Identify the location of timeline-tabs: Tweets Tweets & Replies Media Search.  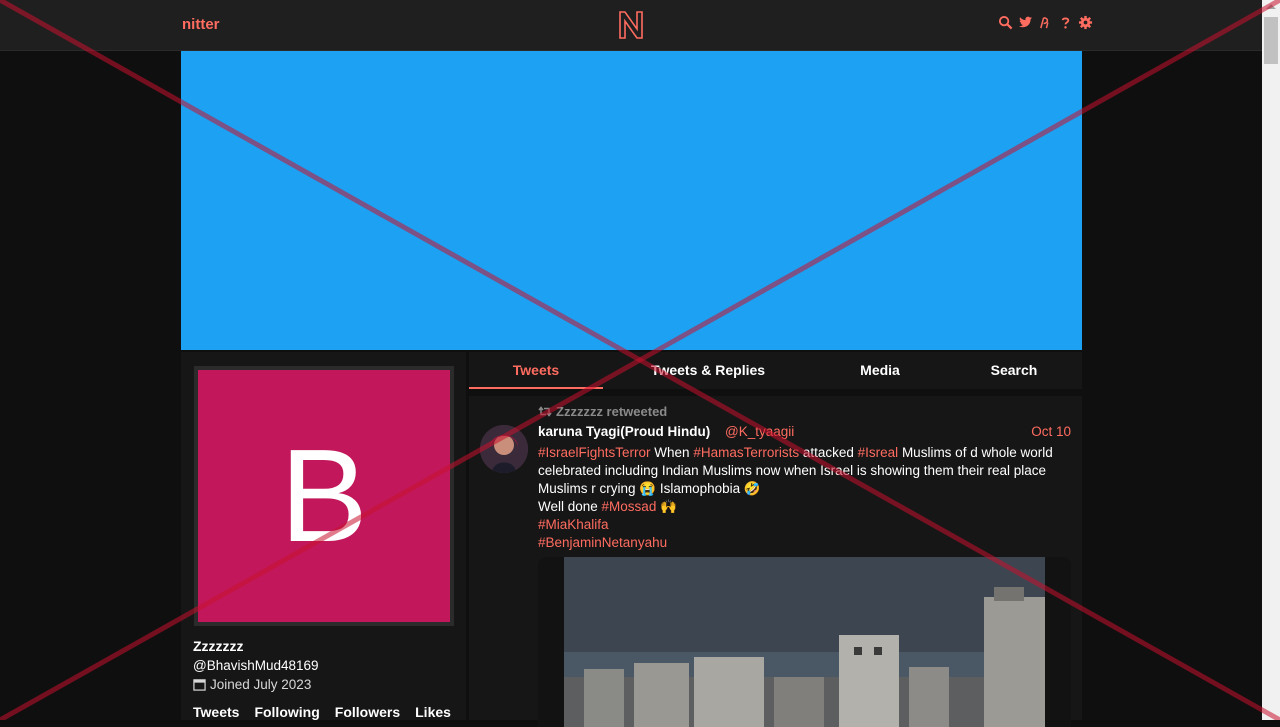
(775, 370).